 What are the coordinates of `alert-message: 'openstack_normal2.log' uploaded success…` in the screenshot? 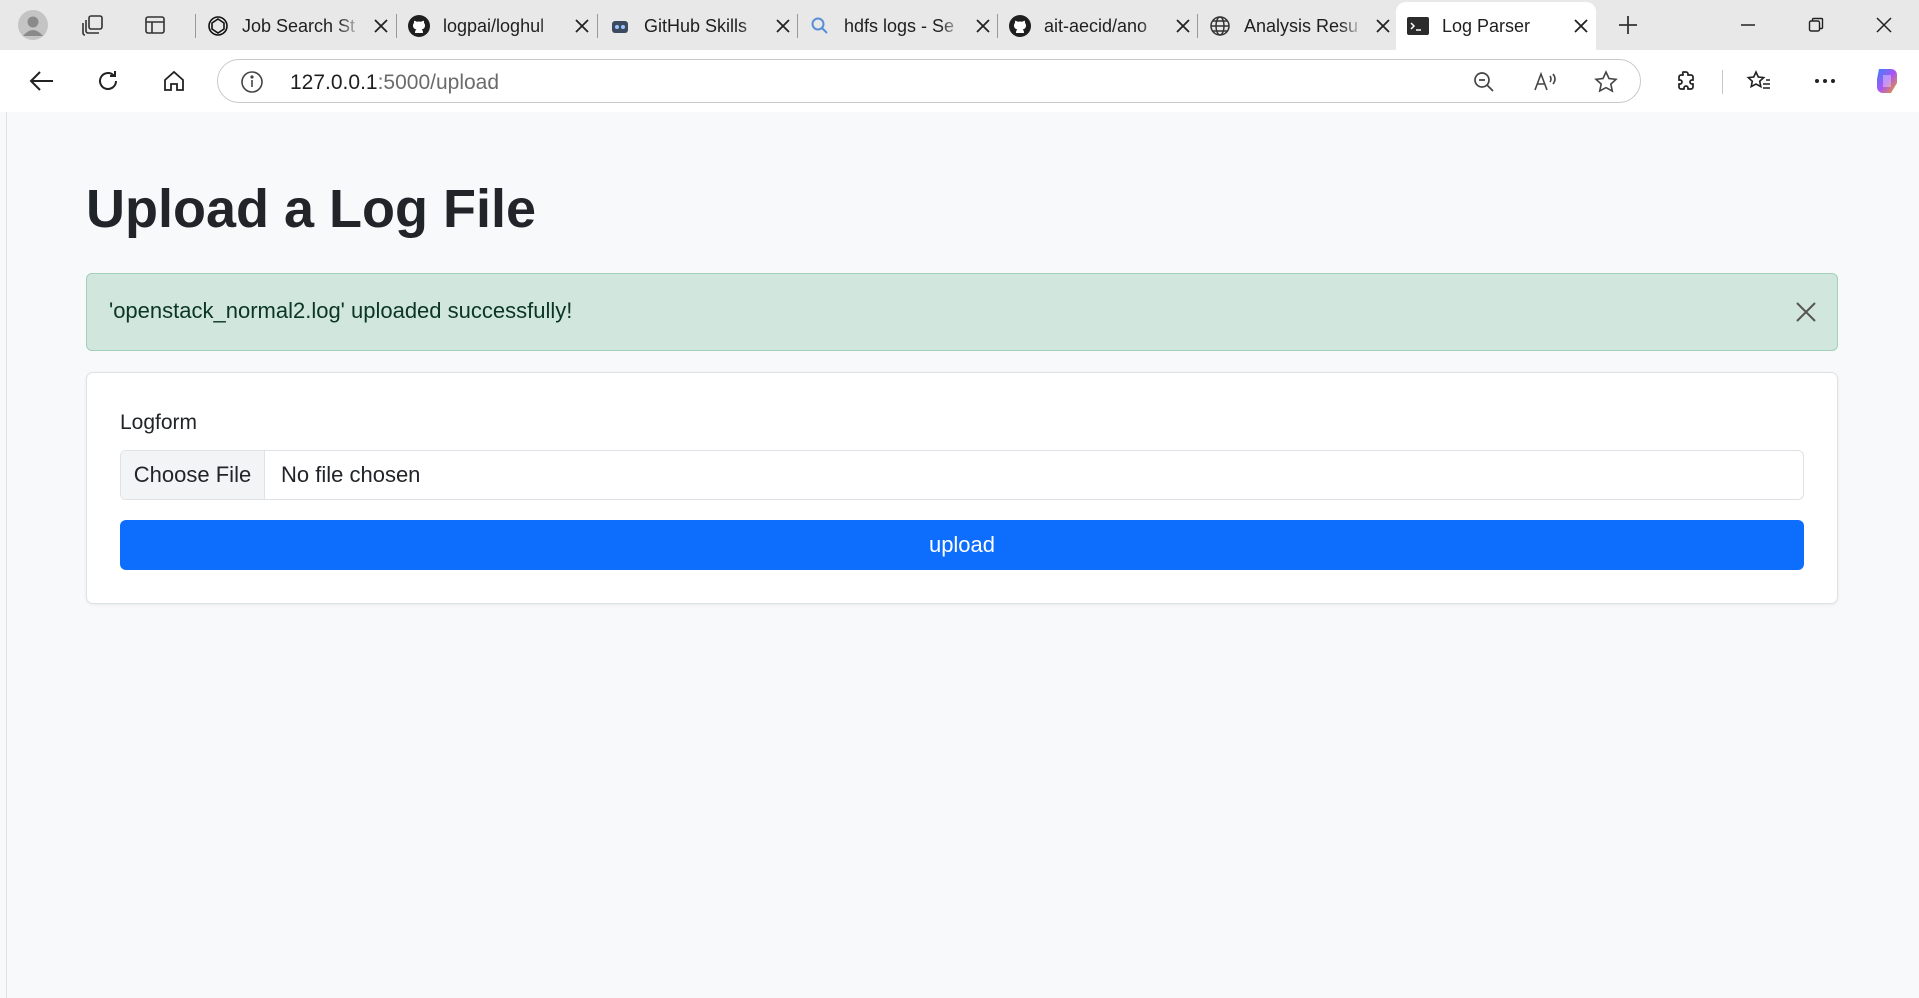 It's located at (341, 310).